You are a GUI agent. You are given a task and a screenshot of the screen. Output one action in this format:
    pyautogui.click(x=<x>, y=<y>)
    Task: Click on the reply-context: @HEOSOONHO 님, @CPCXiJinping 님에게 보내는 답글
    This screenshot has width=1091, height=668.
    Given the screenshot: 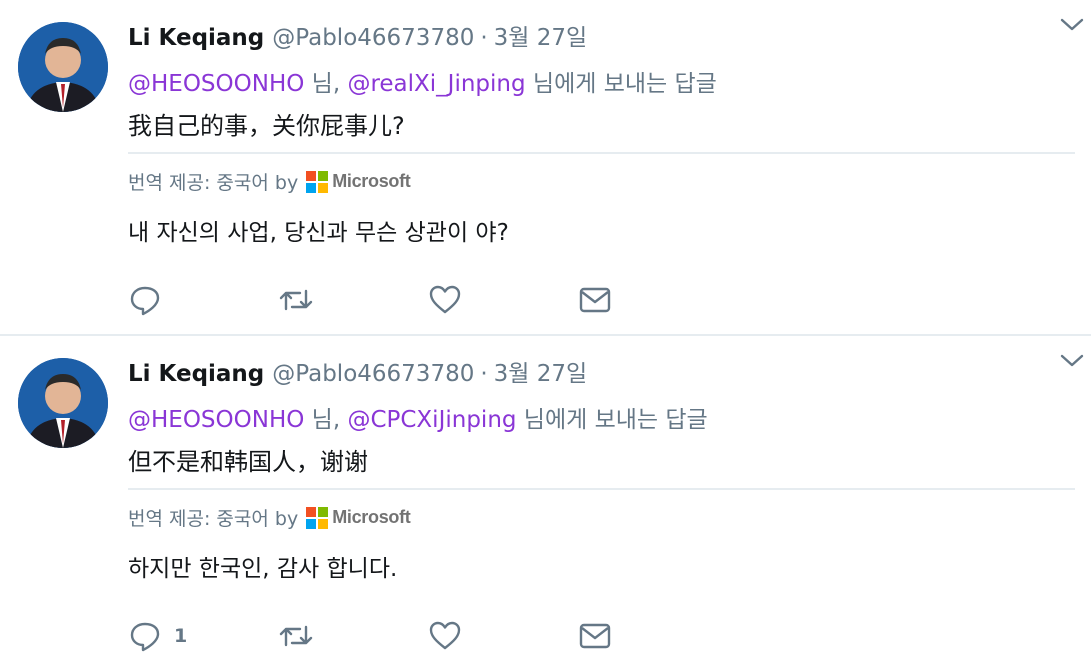 What is the action you would take?
    pyautogui.click(x=601, y=418)
    